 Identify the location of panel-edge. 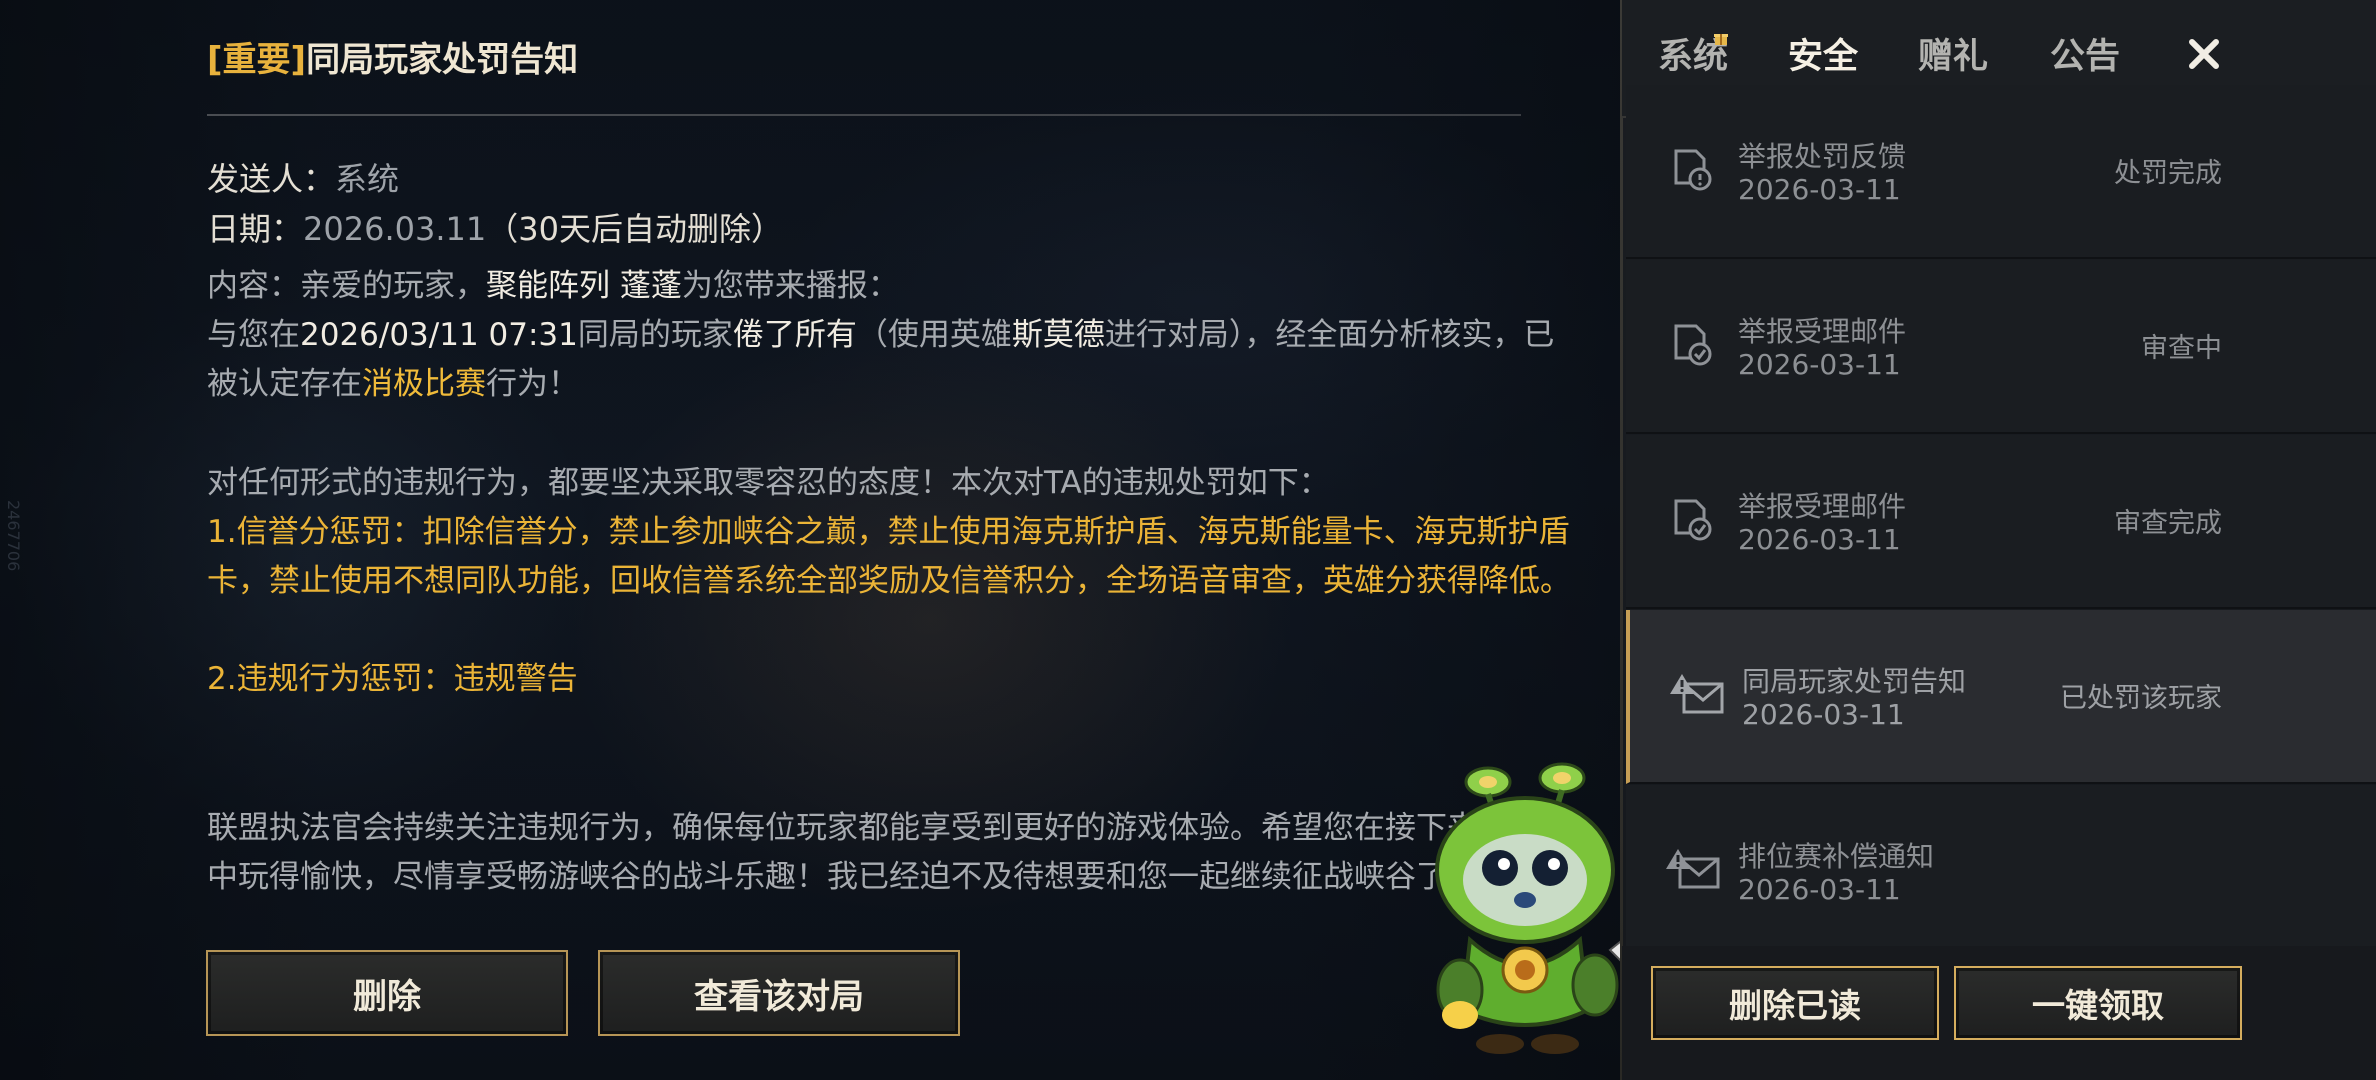
(1621, 540).